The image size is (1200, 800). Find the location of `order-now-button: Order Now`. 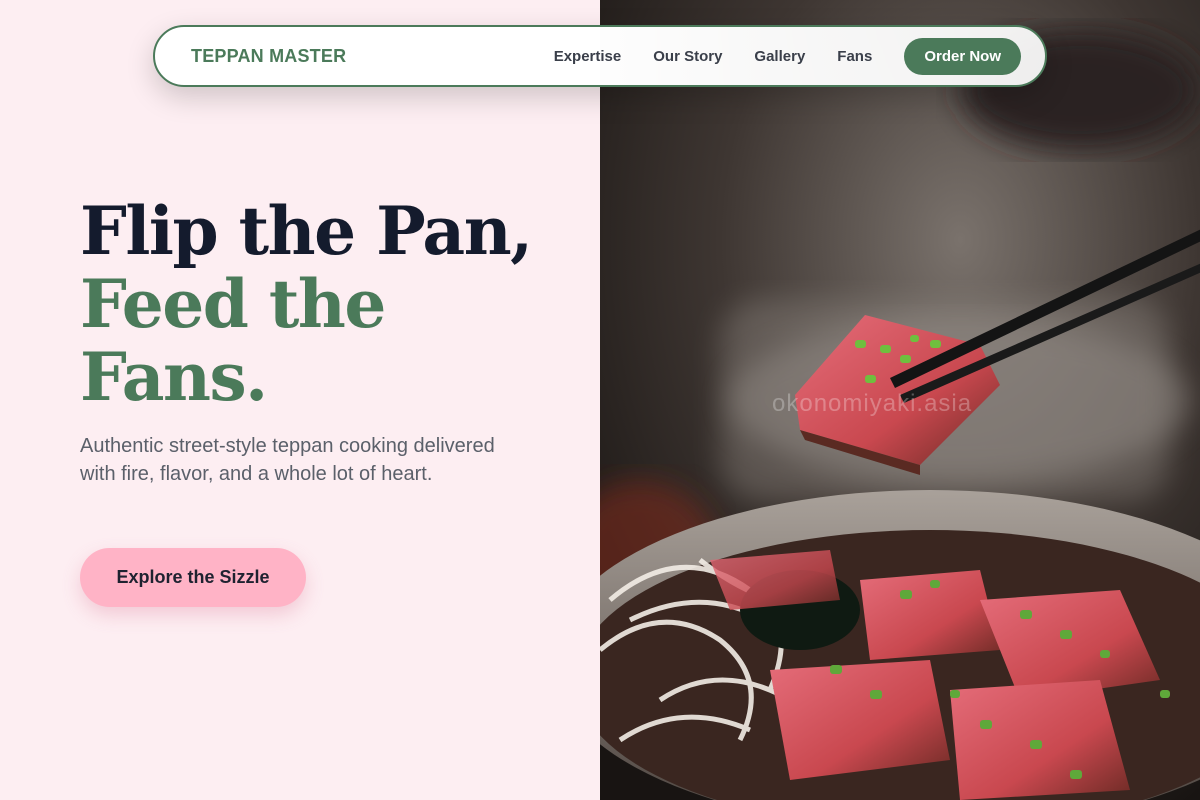

order-now-button: Order Now is located at coordinates (962, 56).